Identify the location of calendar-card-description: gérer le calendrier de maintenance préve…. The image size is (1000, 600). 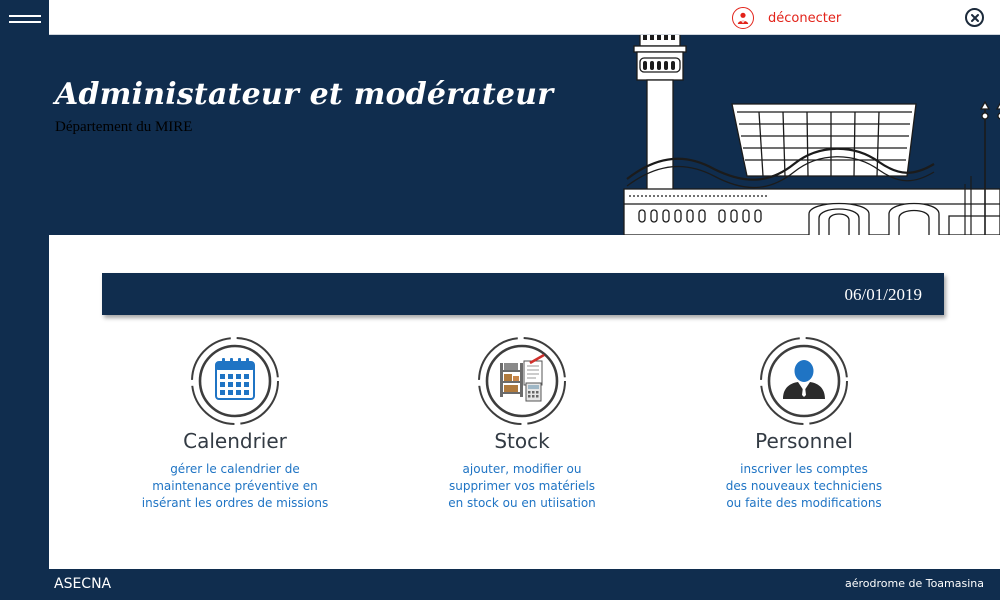
(235, 486).